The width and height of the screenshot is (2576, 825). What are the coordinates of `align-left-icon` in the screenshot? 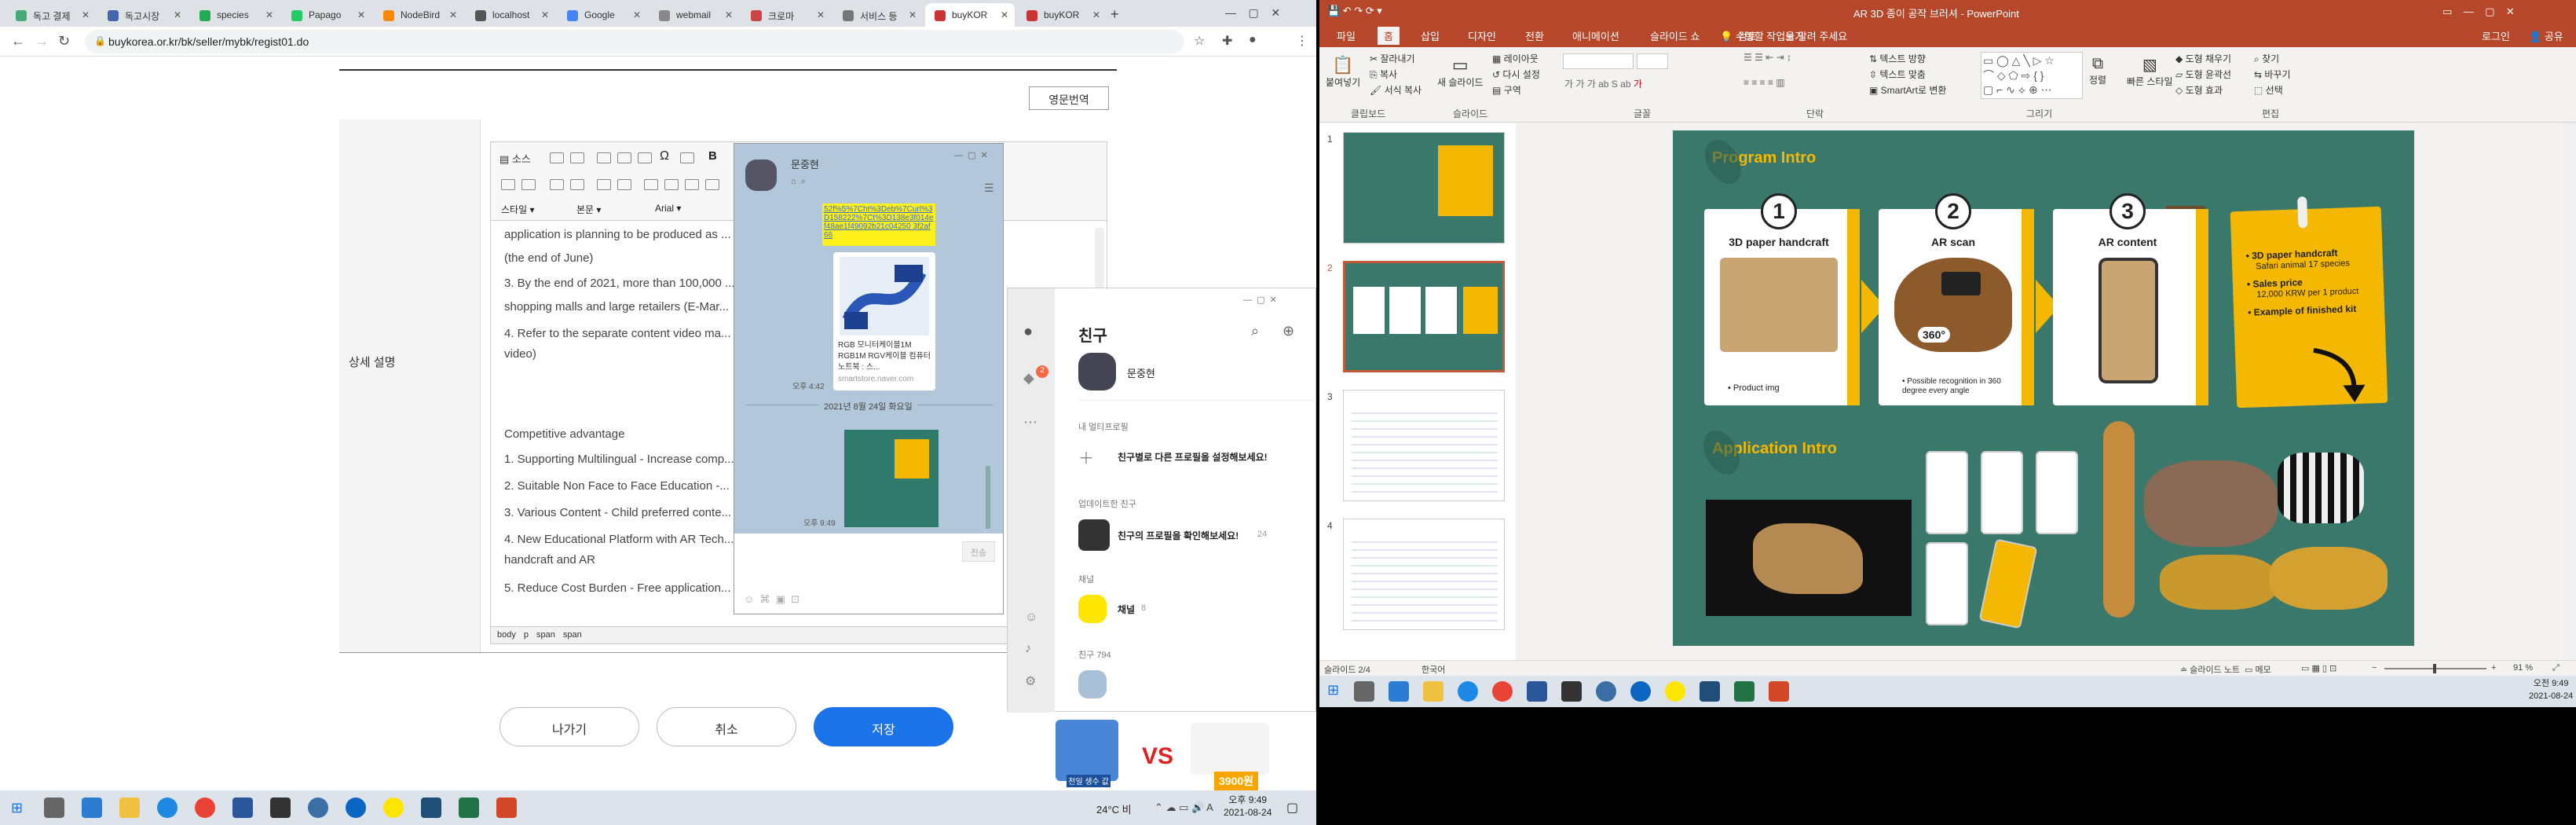 It's located at (651, 184).